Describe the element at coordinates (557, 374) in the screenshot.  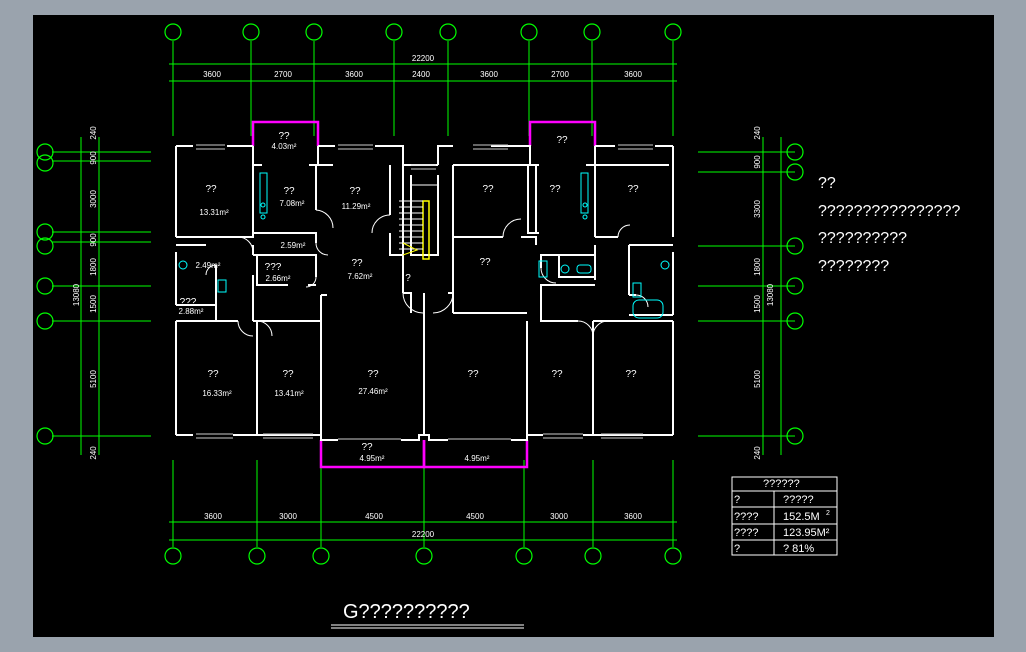
I see `bedroom-south-right-name: ??` at that location.